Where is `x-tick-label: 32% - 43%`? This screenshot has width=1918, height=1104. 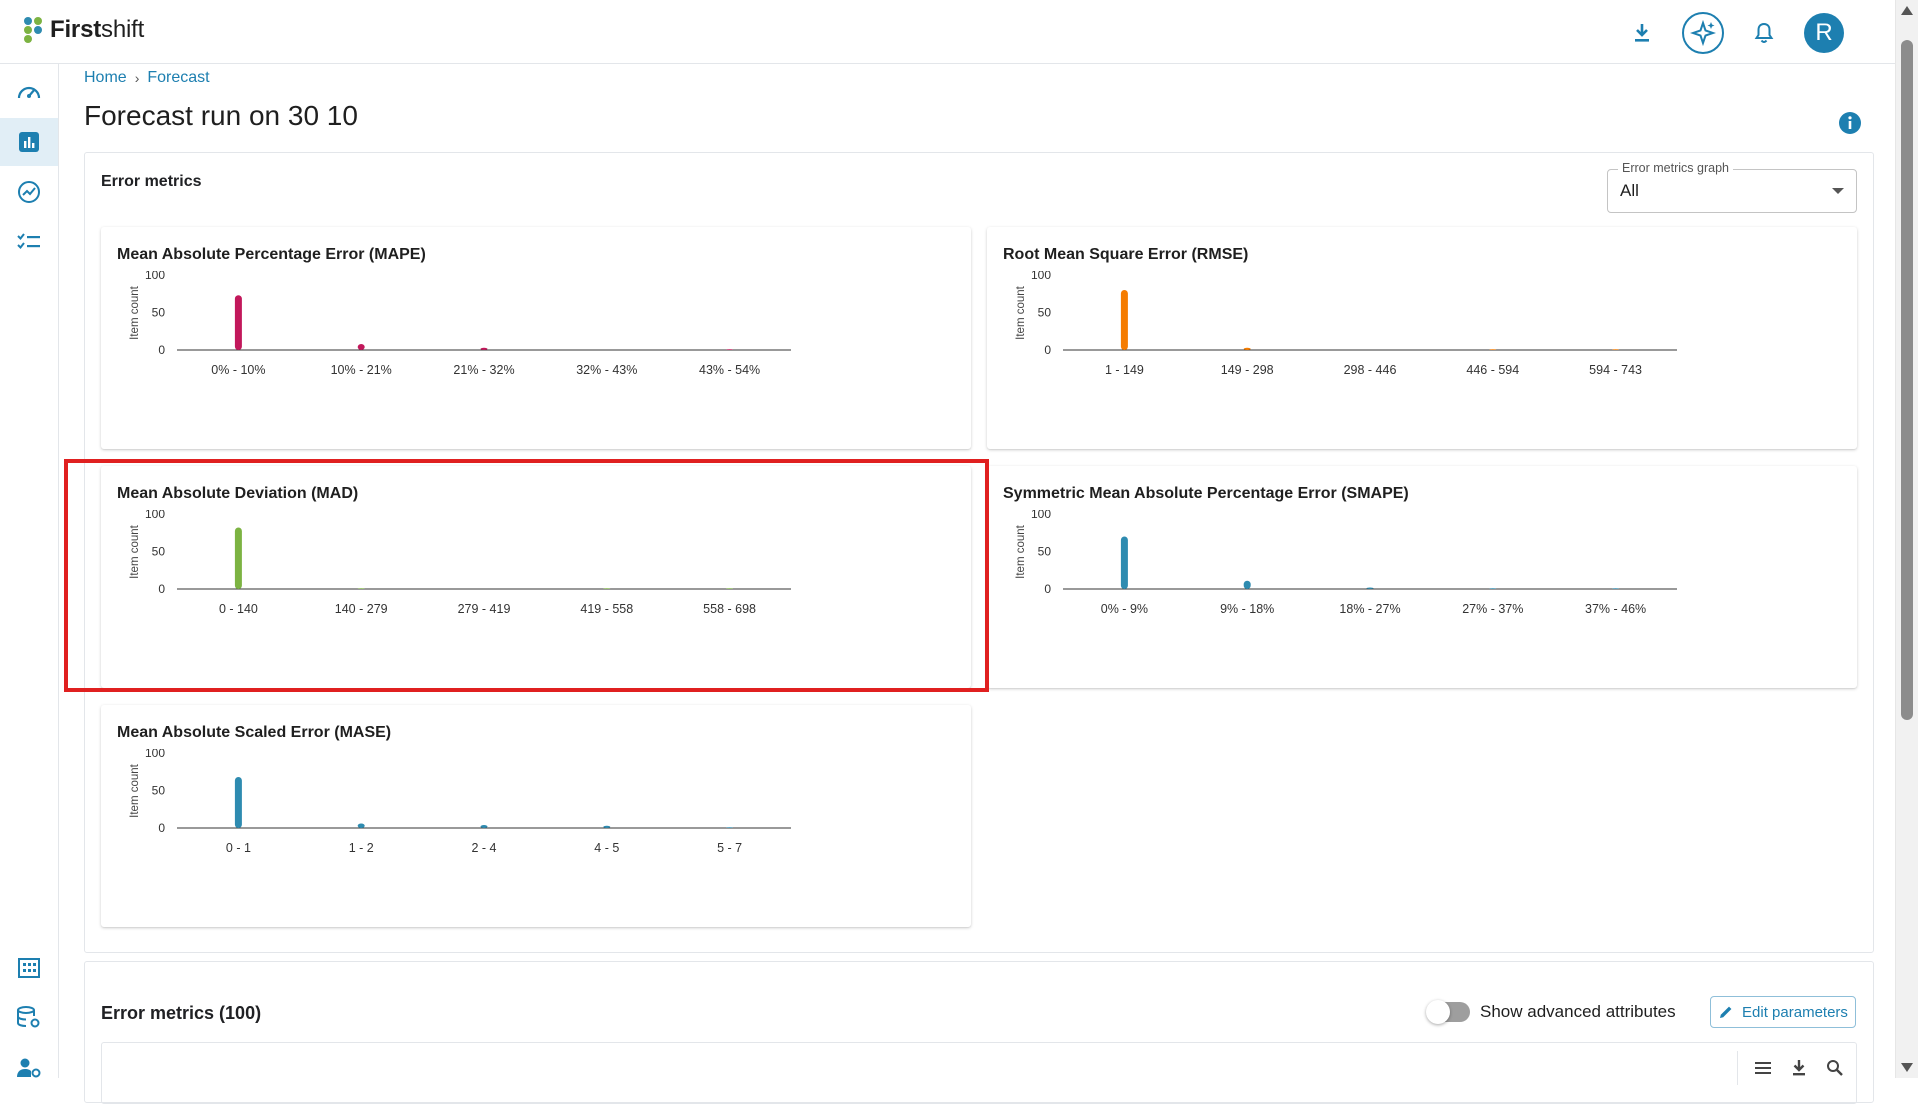 x-tick-label: 32% - 43% is located at coordinates (606, 370).